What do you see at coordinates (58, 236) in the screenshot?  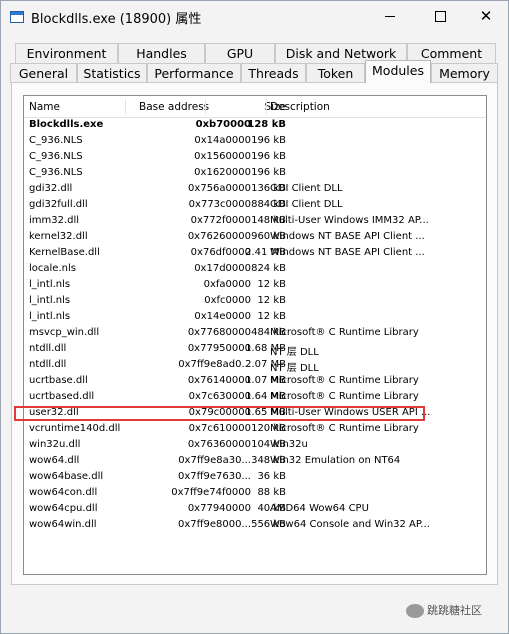 I see `module-name: kernel32.dll` at bounding box center [58, 236].